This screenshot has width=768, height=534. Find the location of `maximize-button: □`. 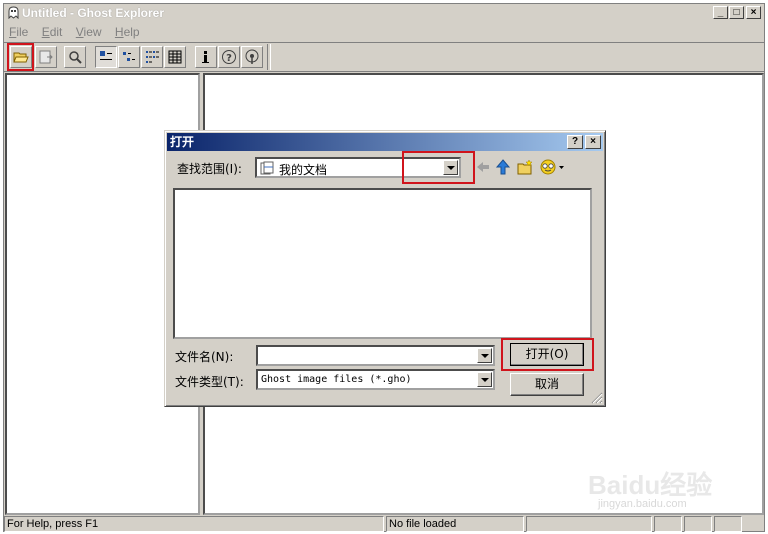

maximize-button: □ is located at coordinates (736, 12).